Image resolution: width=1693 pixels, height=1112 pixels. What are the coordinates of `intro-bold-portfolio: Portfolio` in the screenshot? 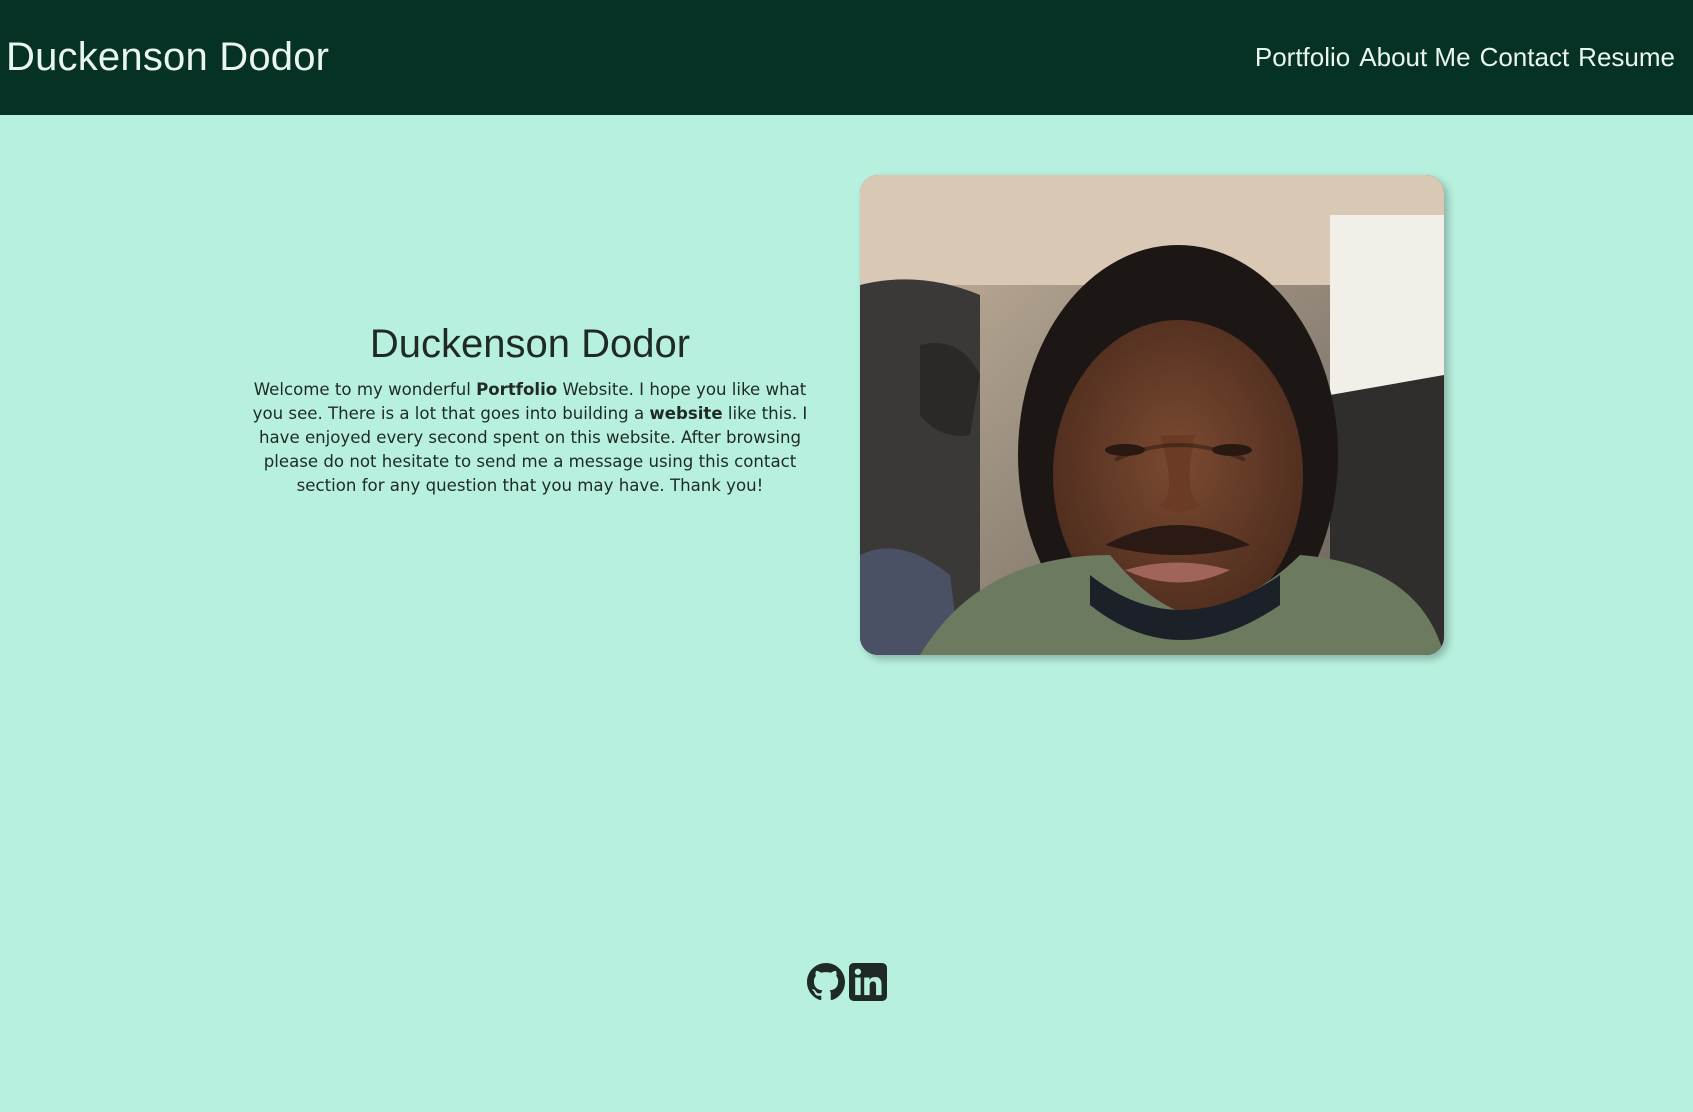 It's located at (517, 389).